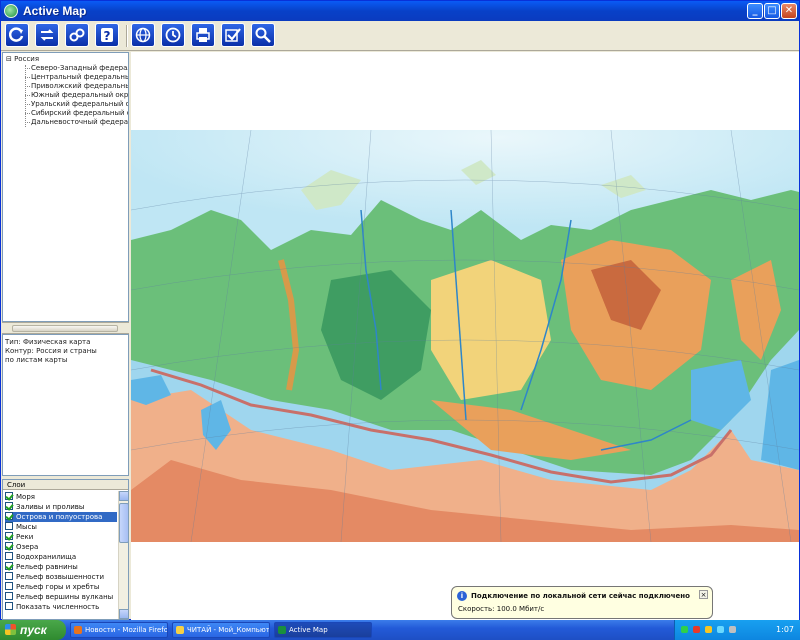 This screenshot has width=800, height=640. What do you see at coordinates (119, 630) in the screenshot?
I see `taskbar-button: Новости - Mozilla Firefox` at bounding box center [119, 630].